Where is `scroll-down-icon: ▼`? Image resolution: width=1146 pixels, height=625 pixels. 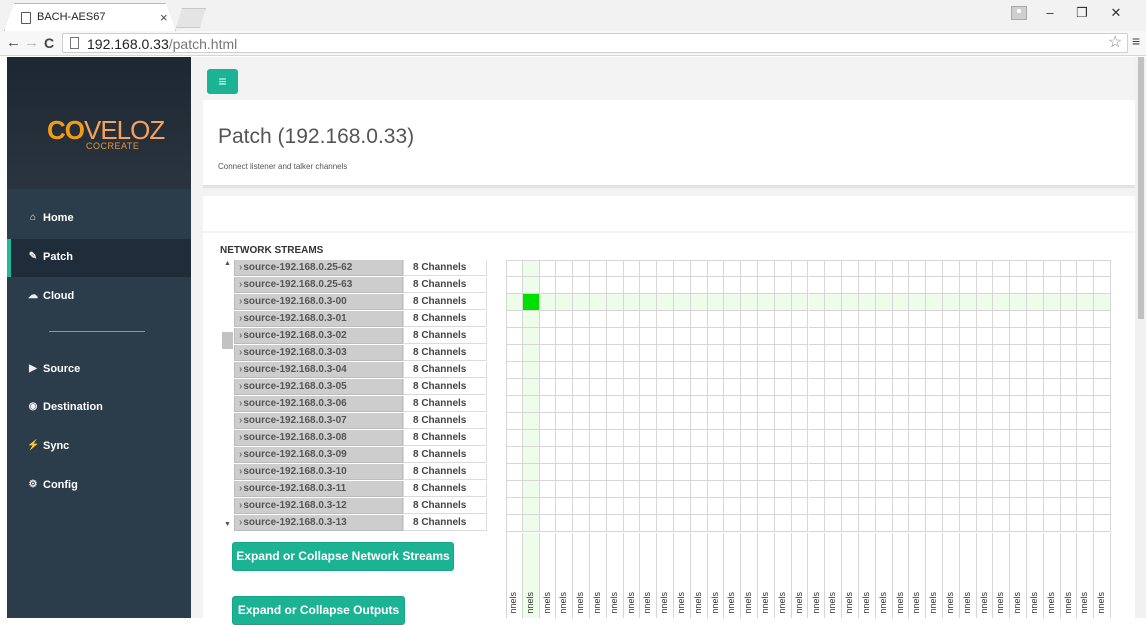
scroll-down-icon: ▼ is located at coordinates (227, 524).